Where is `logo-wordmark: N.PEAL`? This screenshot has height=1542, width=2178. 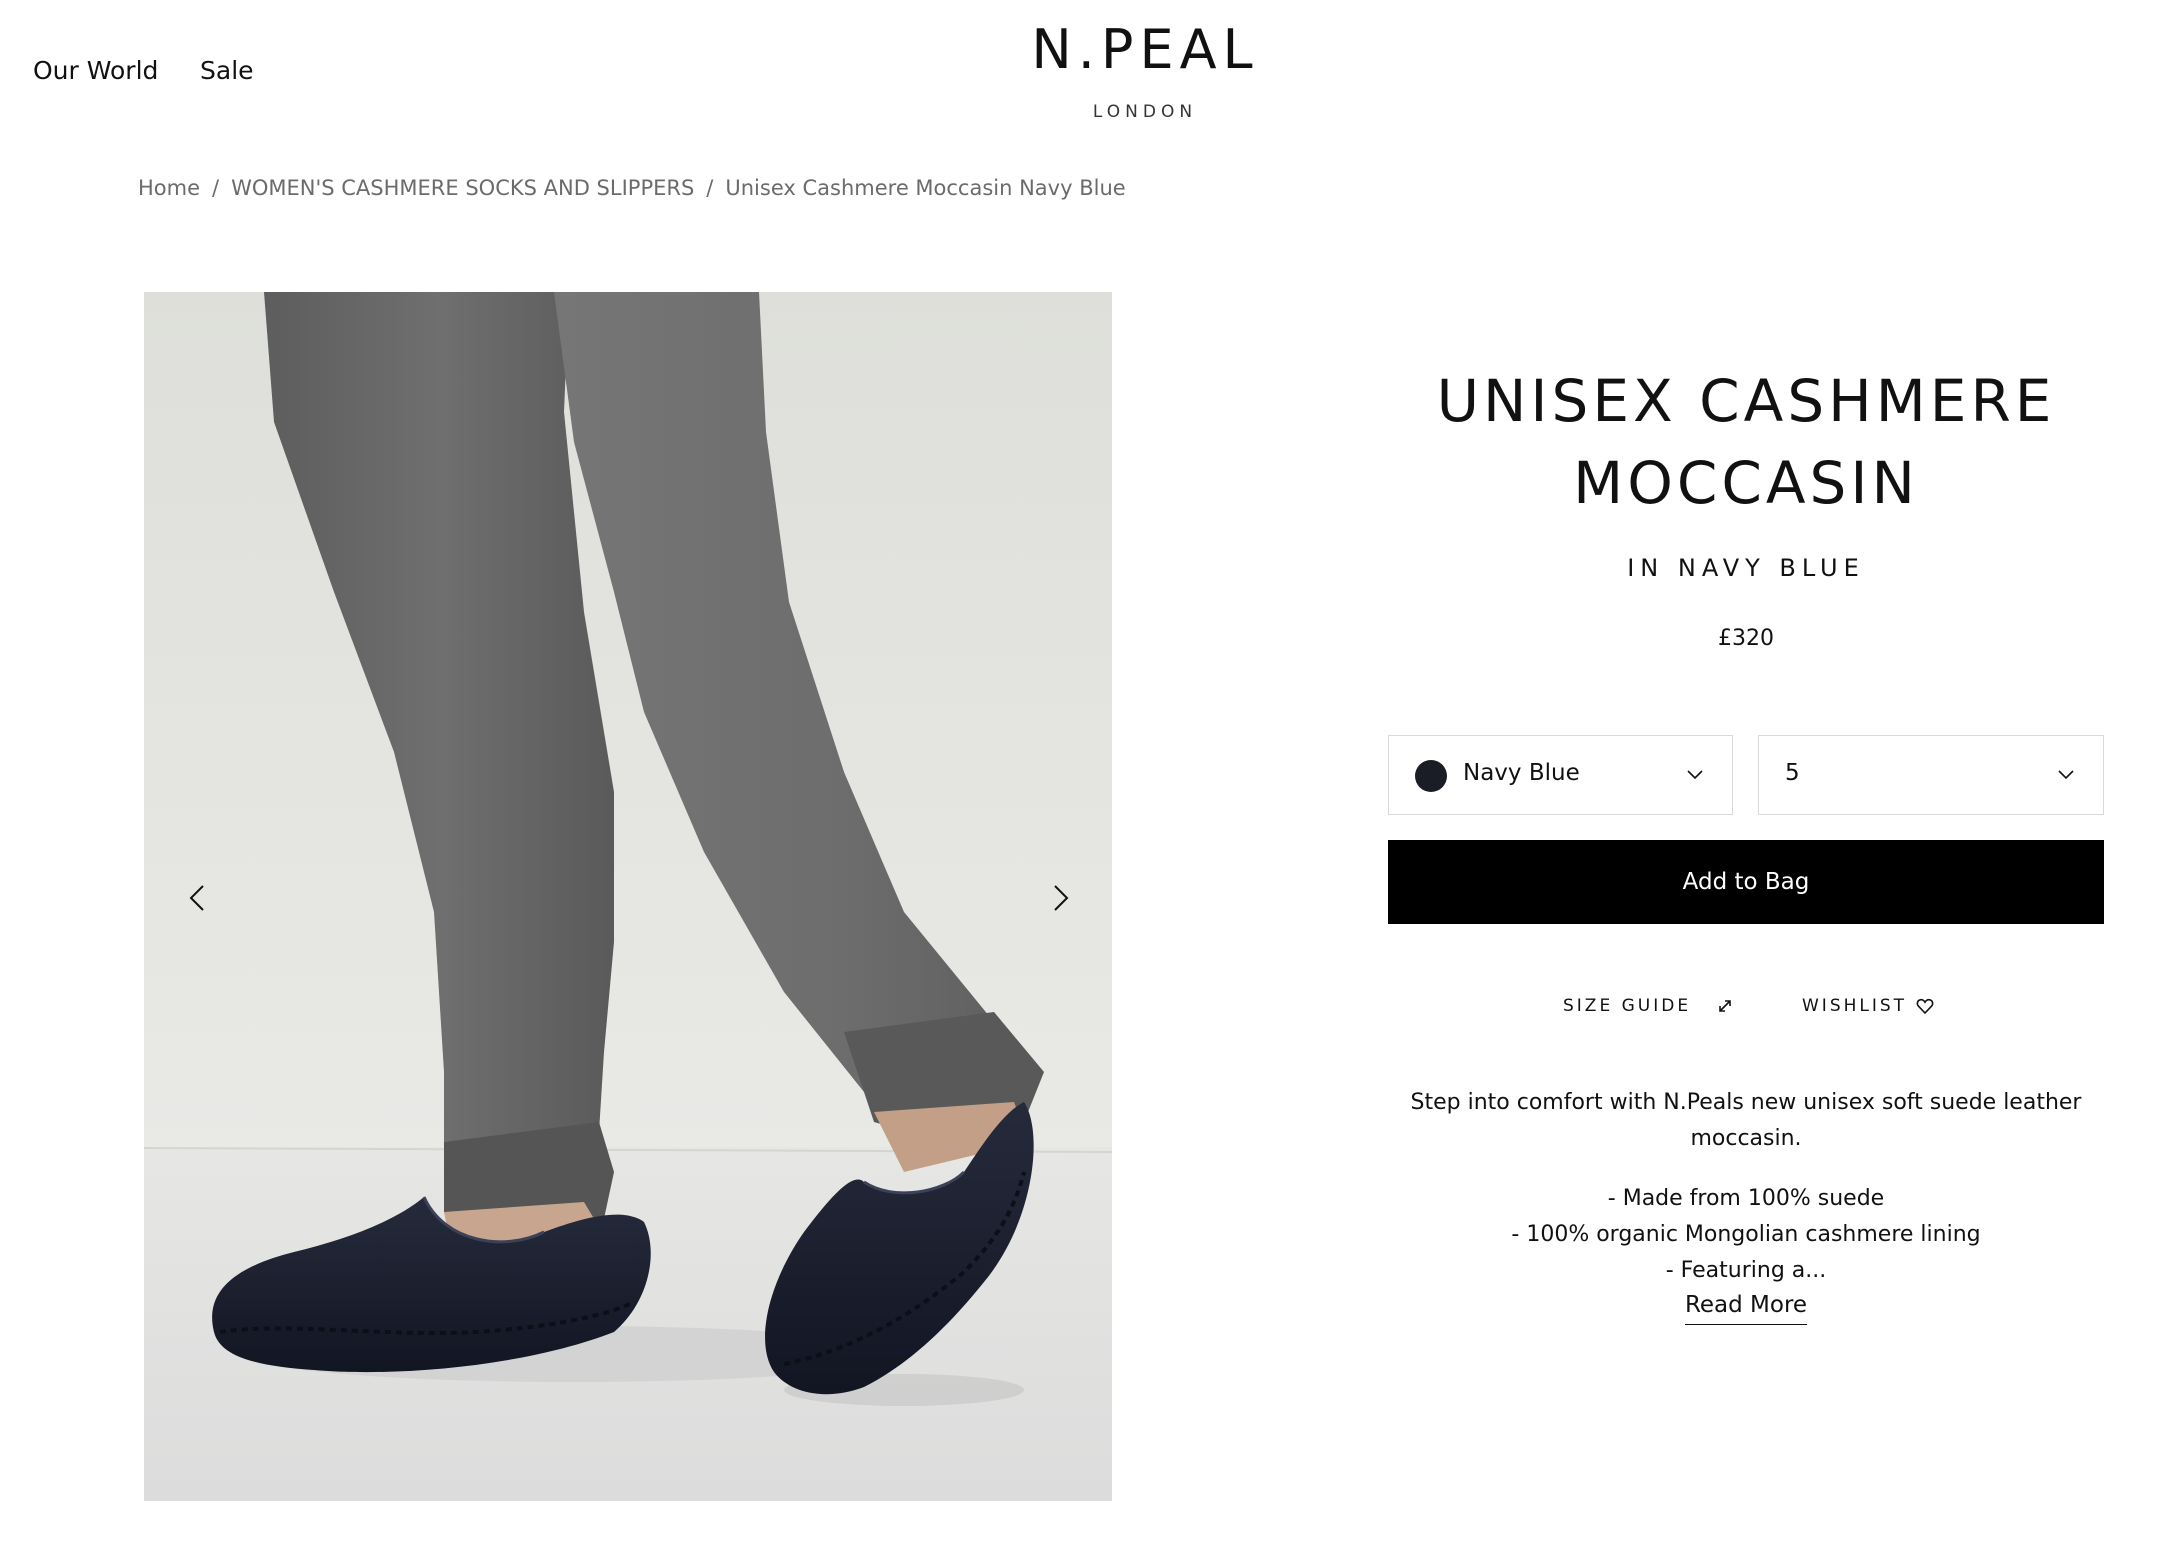 logo-wordmark: N.PEAL is located at coordinates (1145, 49).